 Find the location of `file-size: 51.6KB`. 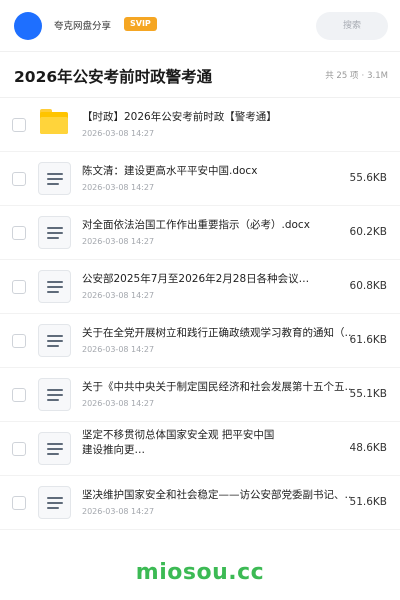

file-size: 51.6KB is located at coordinates (368, 502).